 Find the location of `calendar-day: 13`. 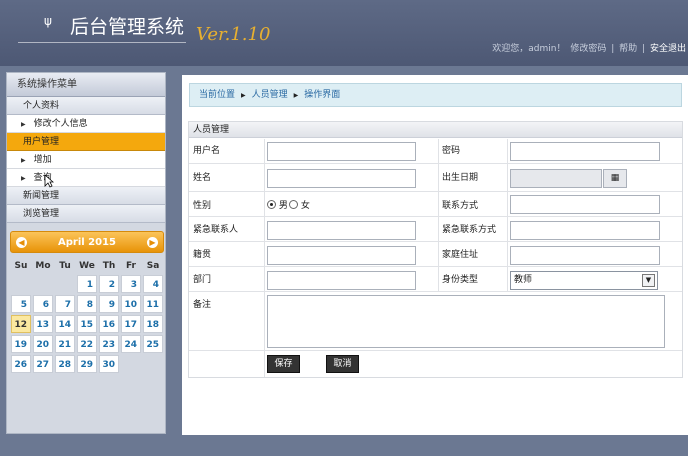

calendar-day: 13 is located at coordinates (43, 324).